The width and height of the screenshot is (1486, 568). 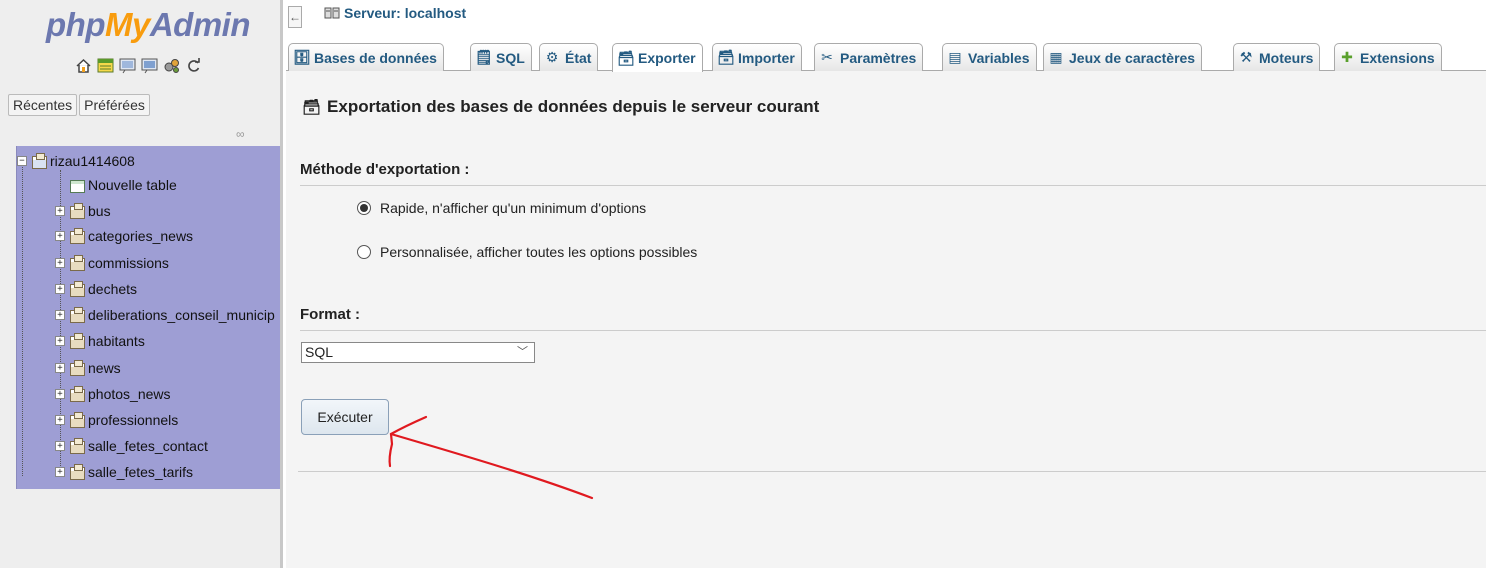 I want to click on table-name: salle_fetes_contact, so click(x=148, y=446).